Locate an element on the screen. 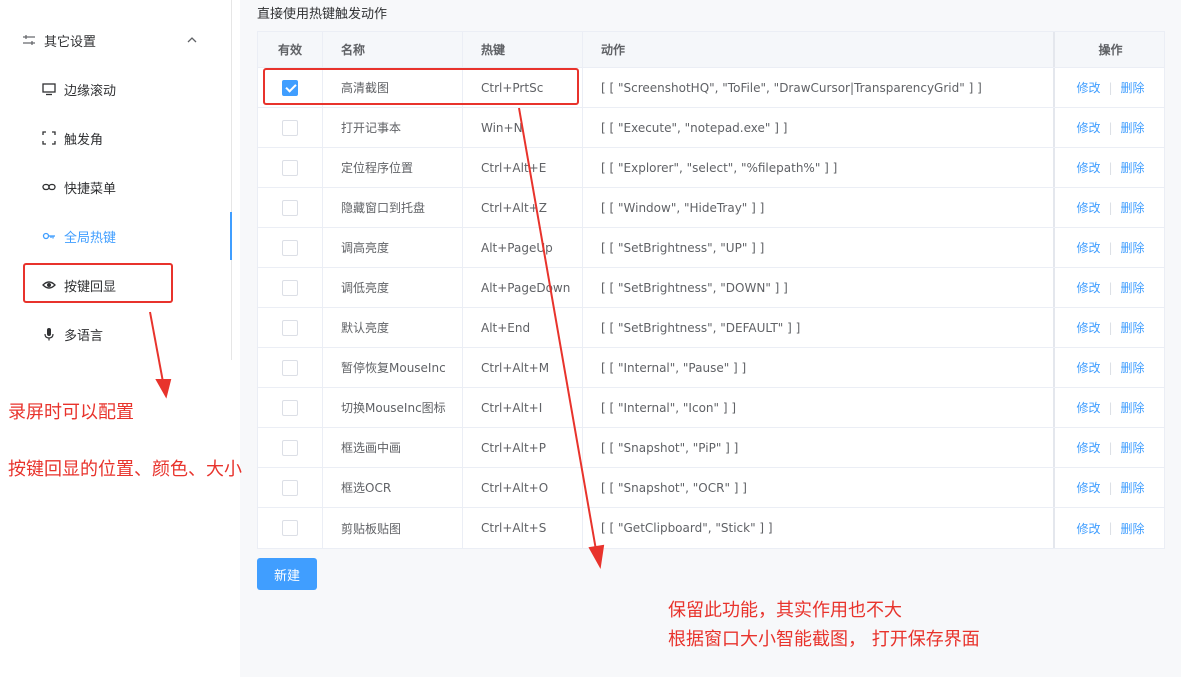 This screenshot has height=677, width=1181. hotkey-cell: Ctrl+Alt+O is located at coordinates (523, 487).